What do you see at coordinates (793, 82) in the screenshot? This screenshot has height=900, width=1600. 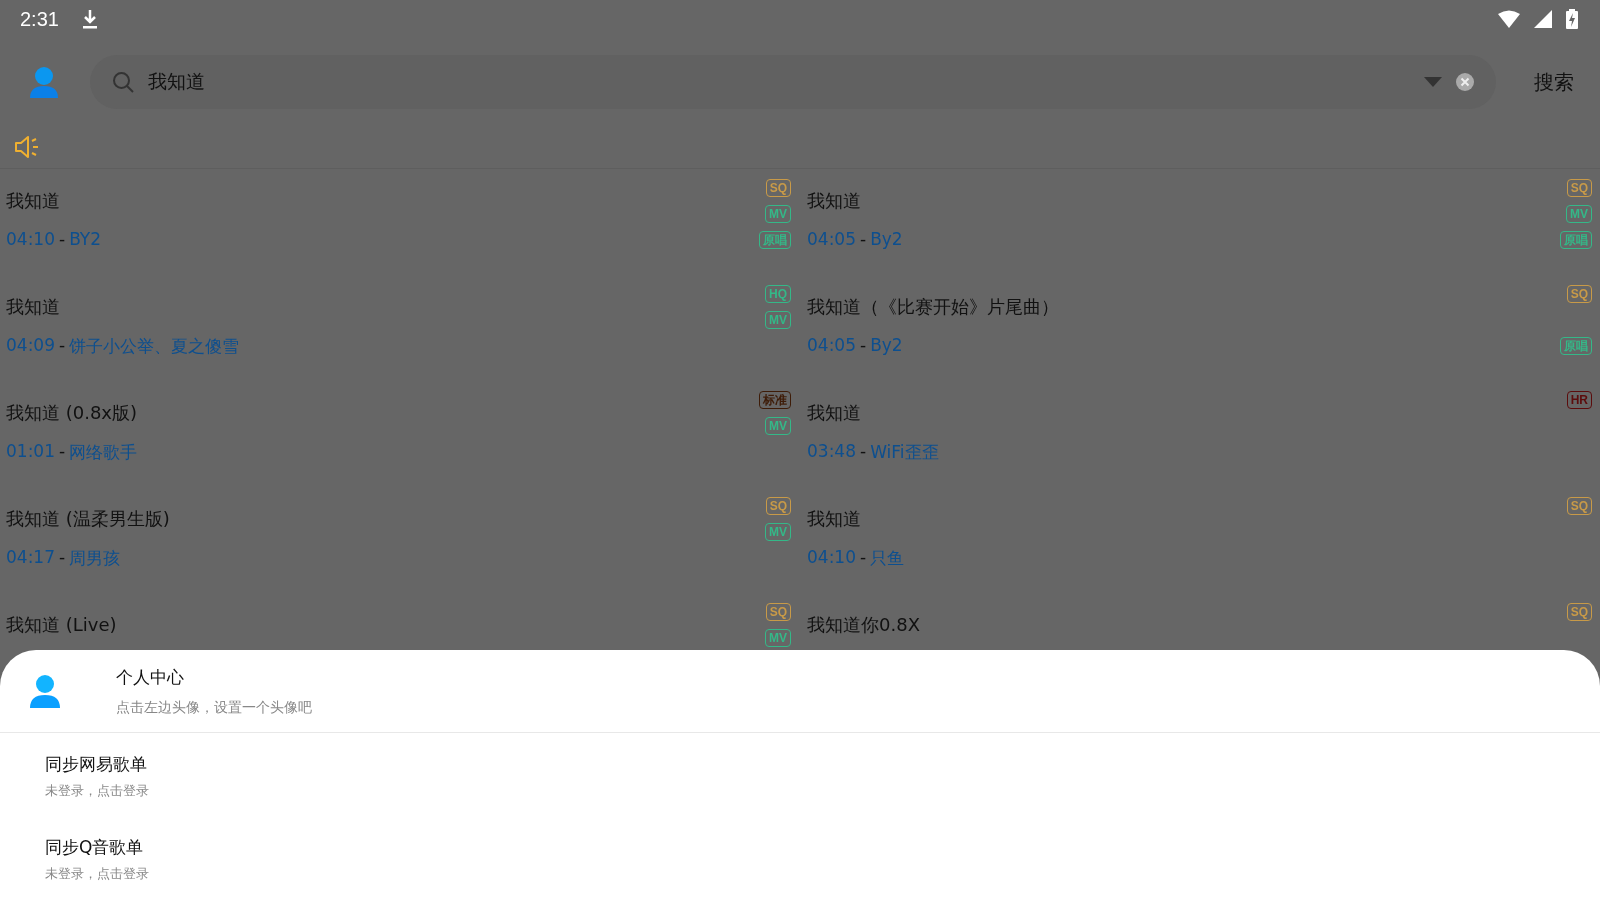 I see `search-field: 我知道` at bounding box center [793, 82].